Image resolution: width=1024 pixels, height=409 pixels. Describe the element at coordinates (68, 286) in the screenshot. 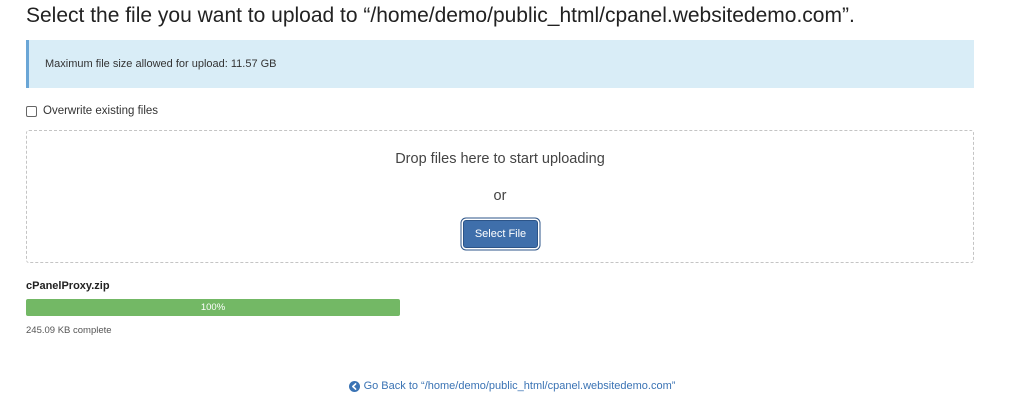

I see `uploaded-file-name: cPanelProxy.zip` at that location.